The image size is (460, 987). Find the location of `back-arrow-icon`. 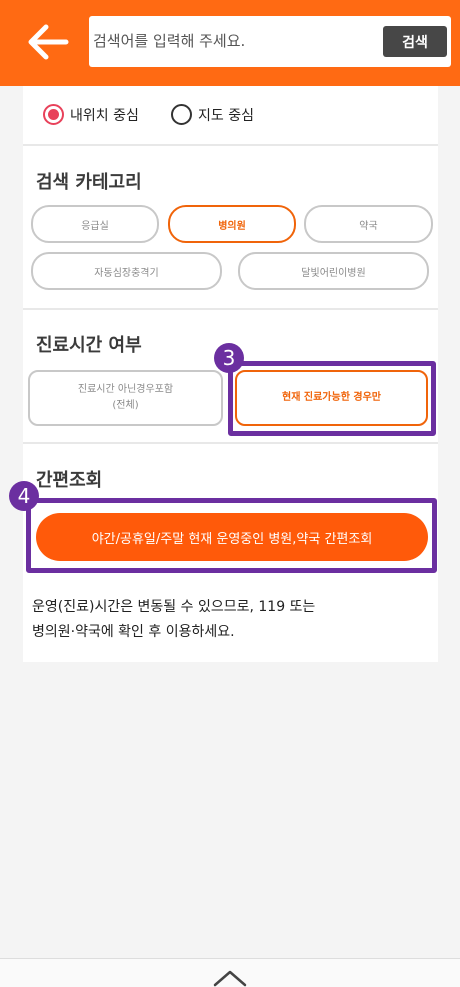

back-arrow-icon is located at coordinates (48, 42).